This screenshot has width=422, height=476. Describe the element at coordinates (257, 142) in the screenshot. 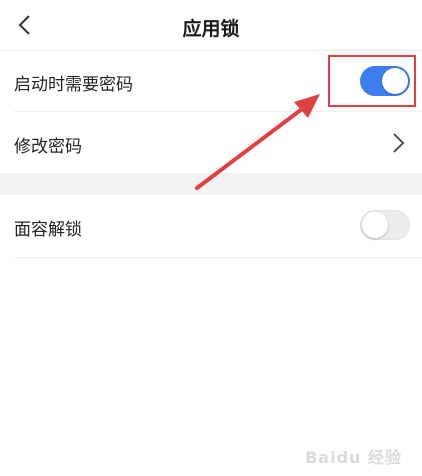

I see `annotation-arrow` at that location.